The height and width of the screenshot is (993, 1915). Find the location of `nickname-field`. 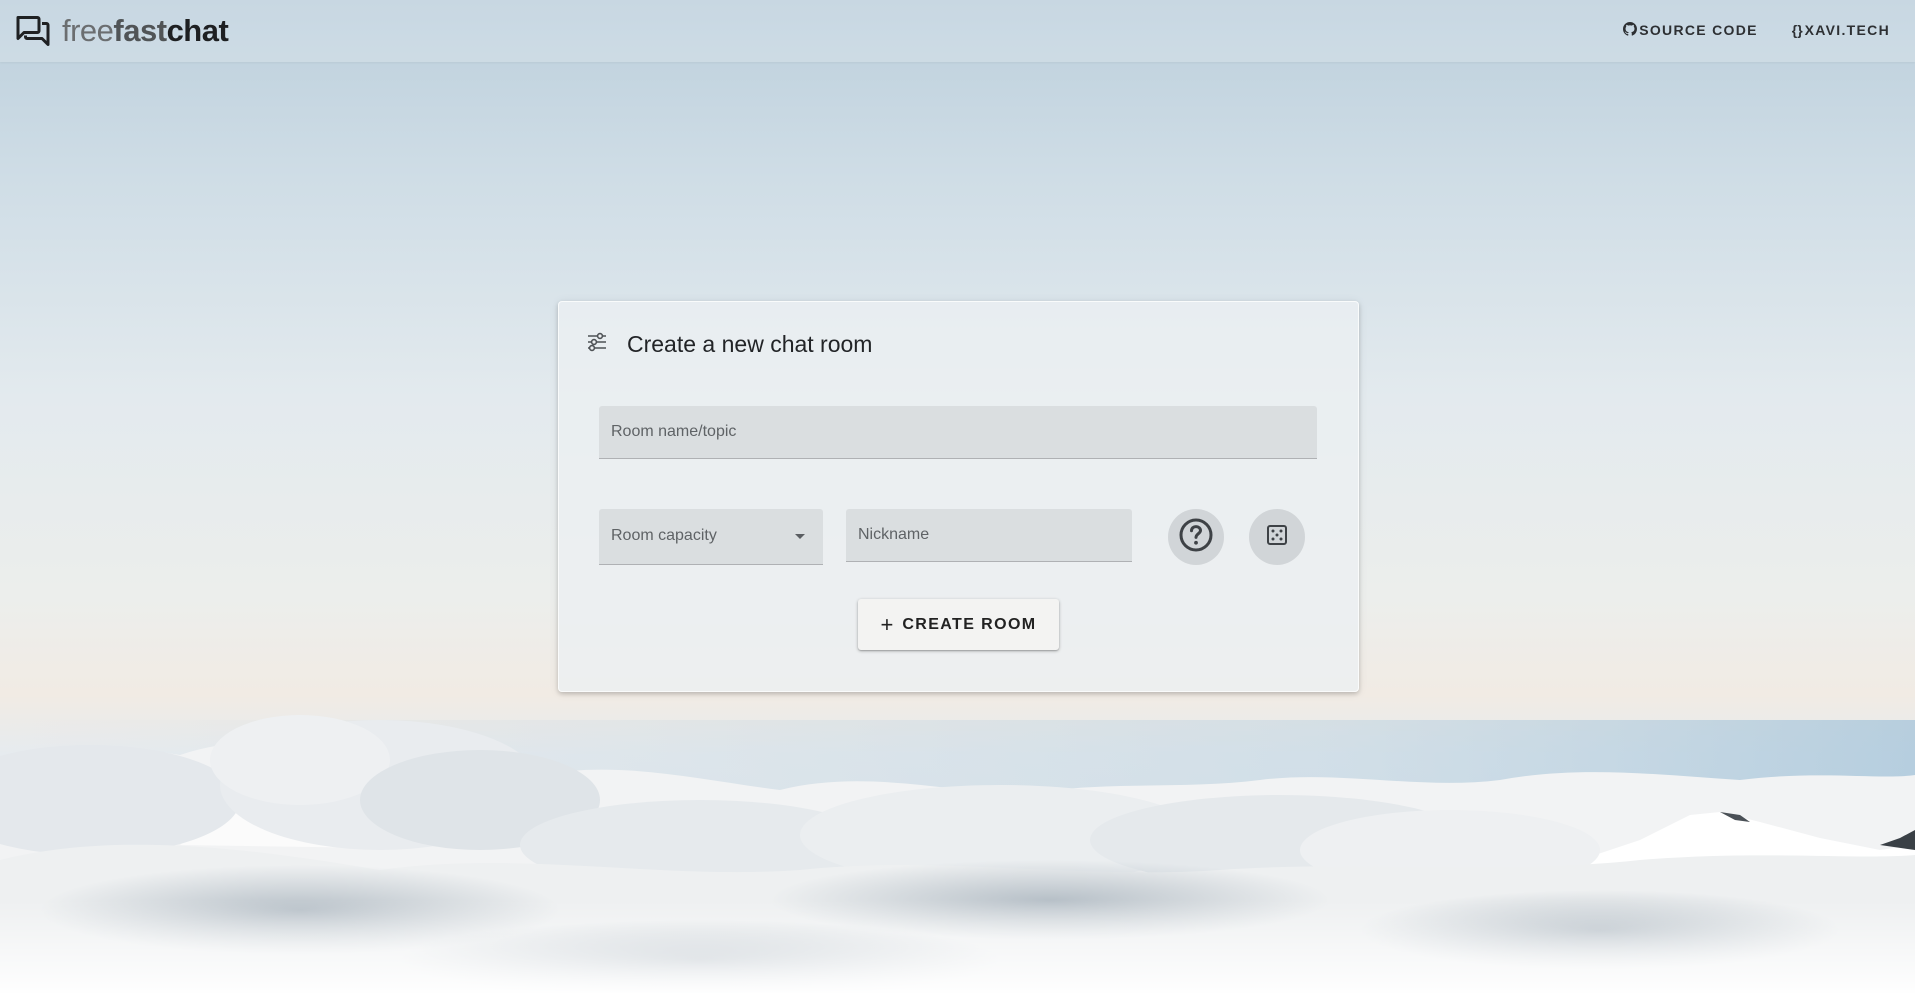

nickname-field is located at coordinates (989, 535).